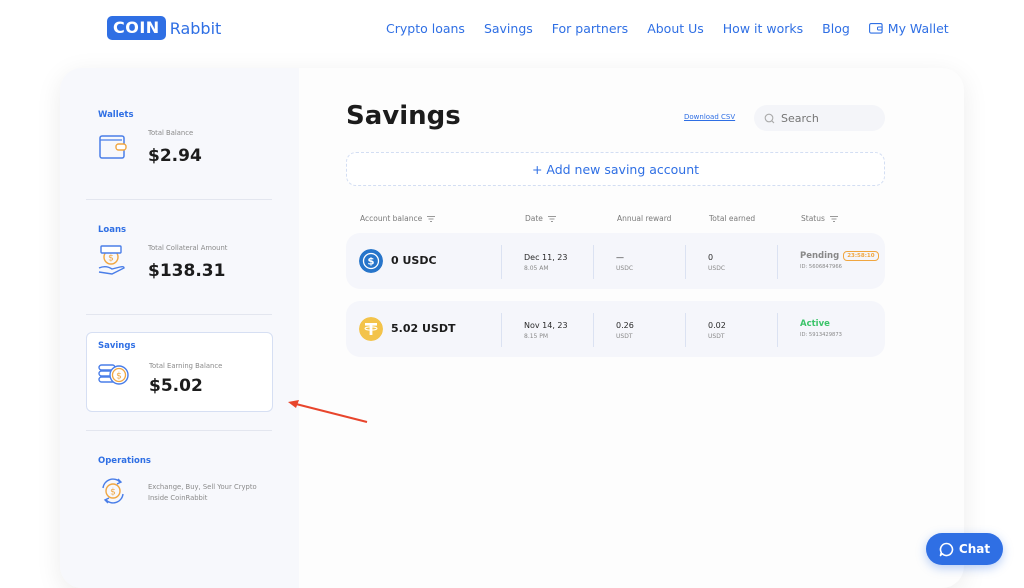 The width and height of the screenshot is (1024, 588). I want to click on money-bag-hand-icon: $, so click(111, 260).